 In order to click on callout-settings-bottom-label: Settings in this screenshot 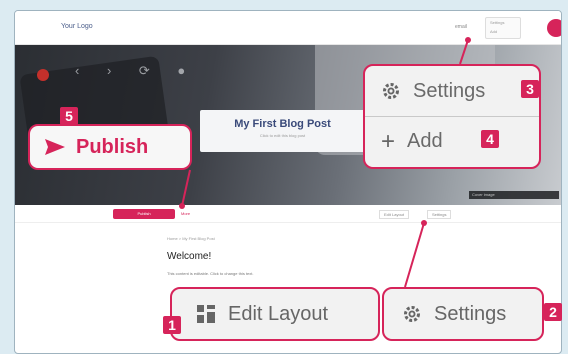, I will do `click(470, 313)`.